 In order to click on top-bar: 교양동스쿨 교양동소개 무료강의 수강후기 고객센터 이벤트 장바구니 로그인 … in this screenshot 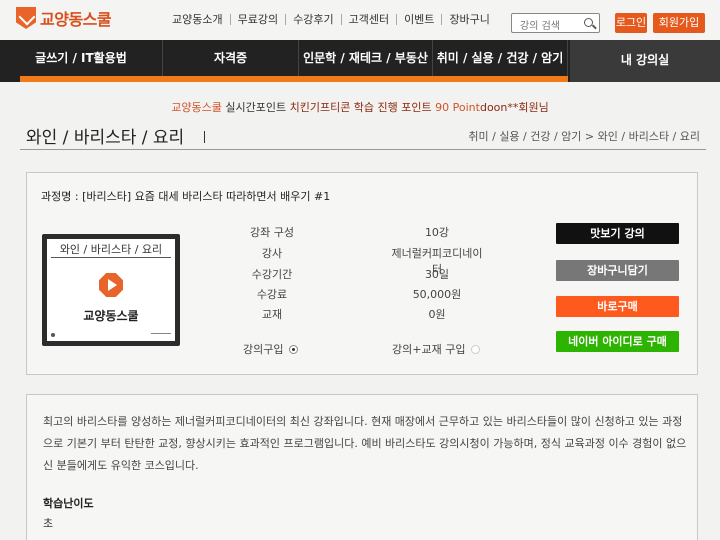, I will do `click(360, 20)`.